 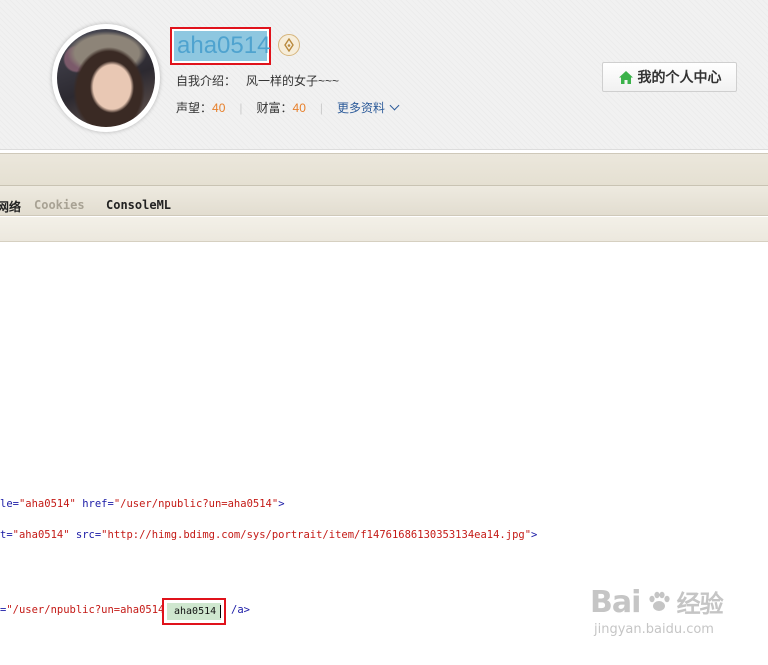 What do you see at coordinates (10, 206) in the screenshot?
I see `tab-network: 网络` at bounding box center [10, 206].